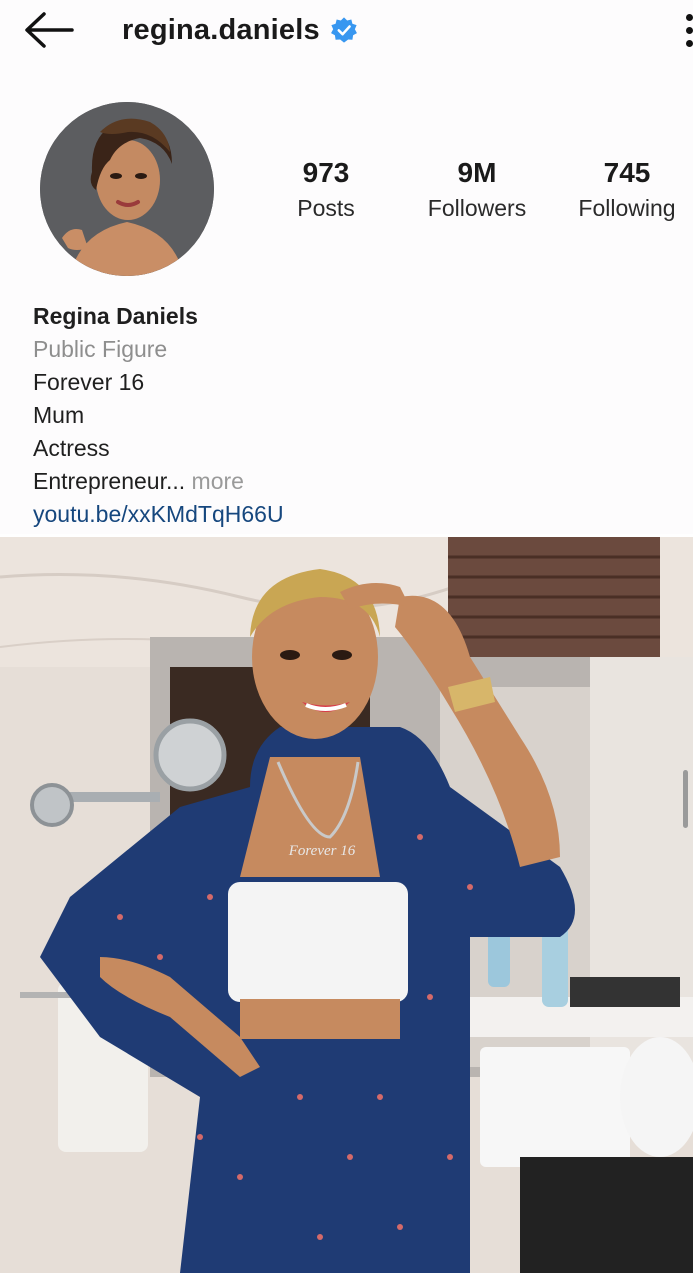 Image resolution: width=693 pixels, height=1273 pixels. What do you see at coordinates (477, 190) in the screenshot?
I see `stat-followers: 9M Followers` at bounding box center [477, 190].